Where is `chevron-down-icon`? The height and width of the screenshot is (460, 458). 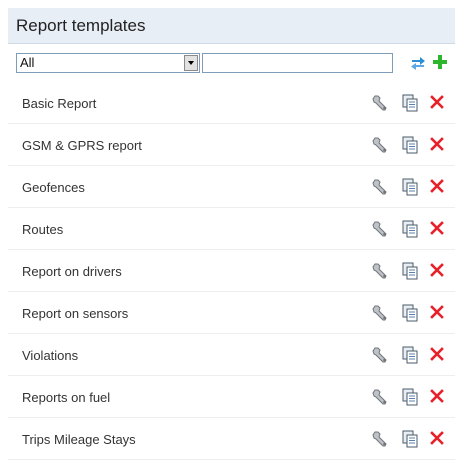 chevron-down-icon is located at coordinates (191, 63).